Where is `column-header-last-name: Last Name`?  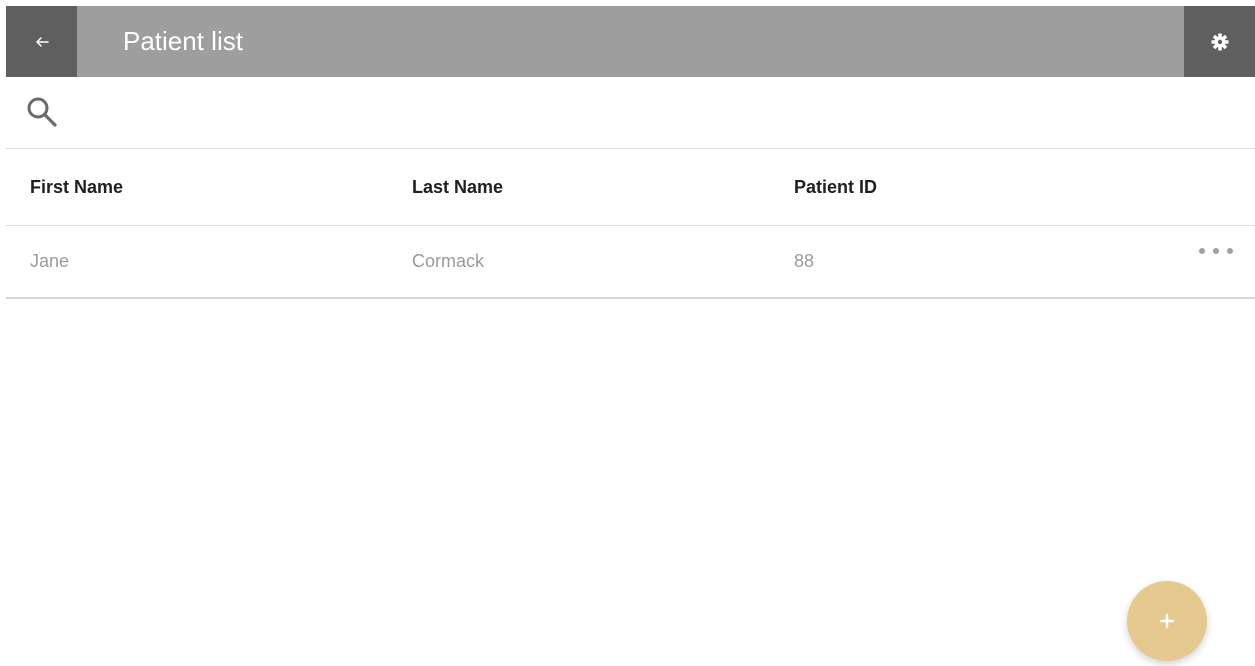 column-header-last-name: Last Name is located at coordinates (457, 187).